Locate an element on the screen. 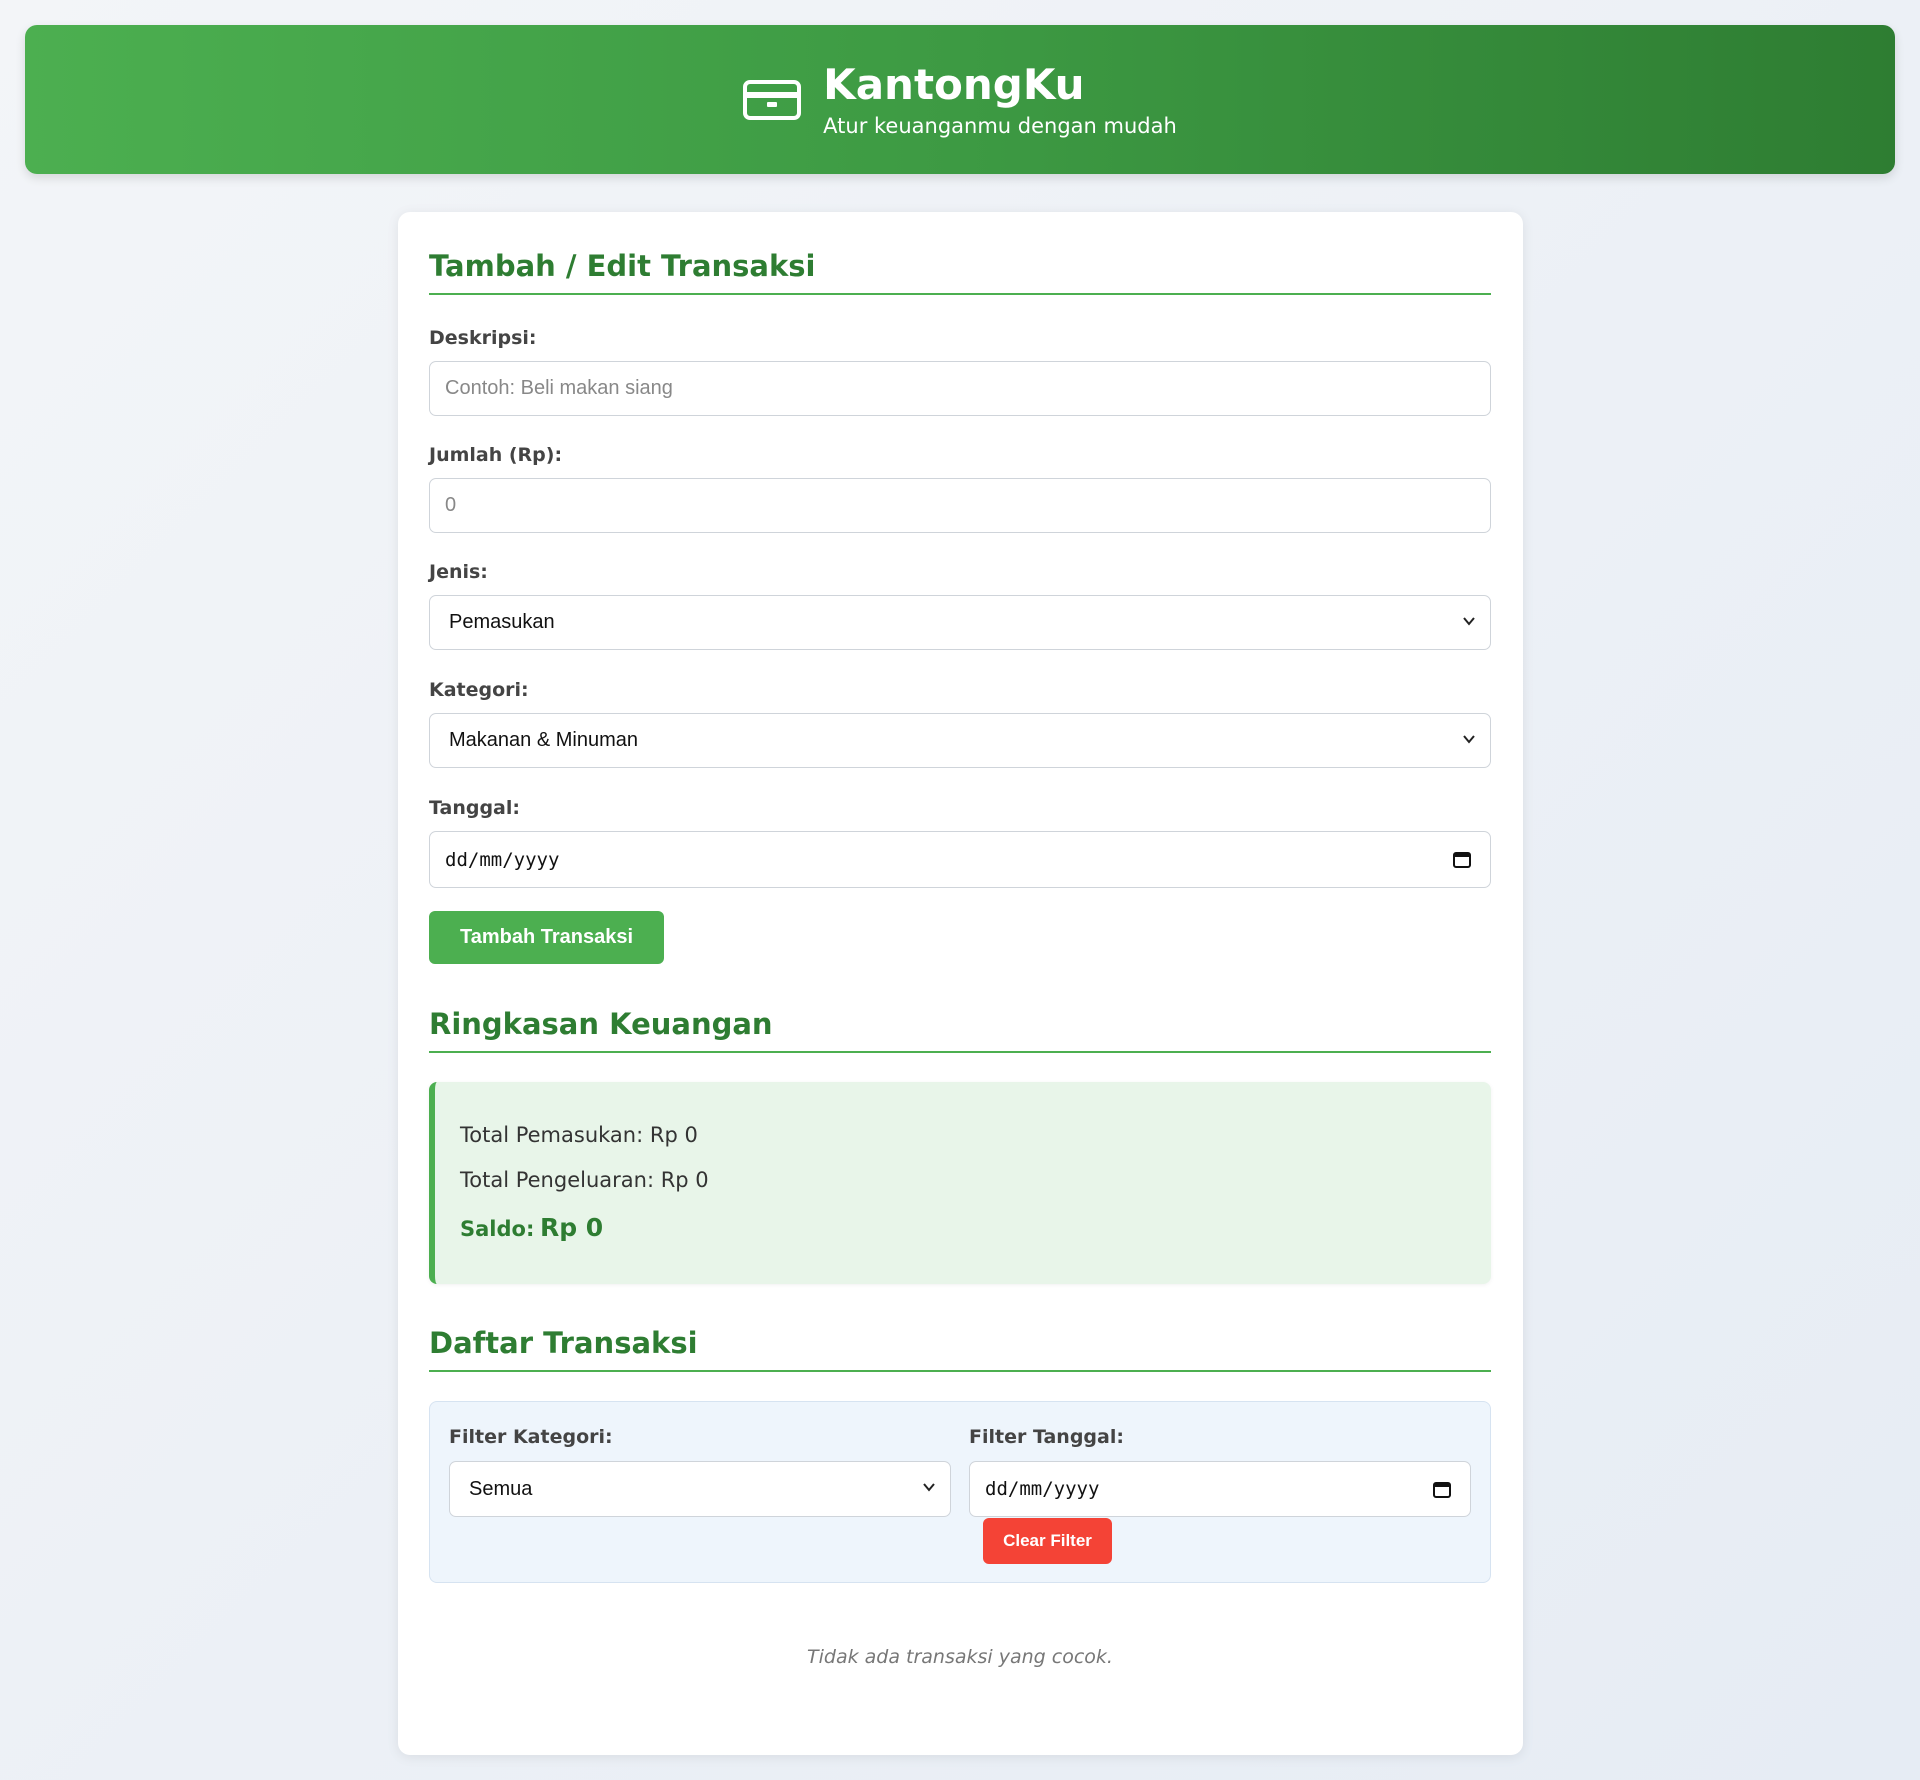 This screenshot has height=1780, width=1920. app-subtitle: Atur keuanganmu dengan mudah is located at coordinates (1000, 125).